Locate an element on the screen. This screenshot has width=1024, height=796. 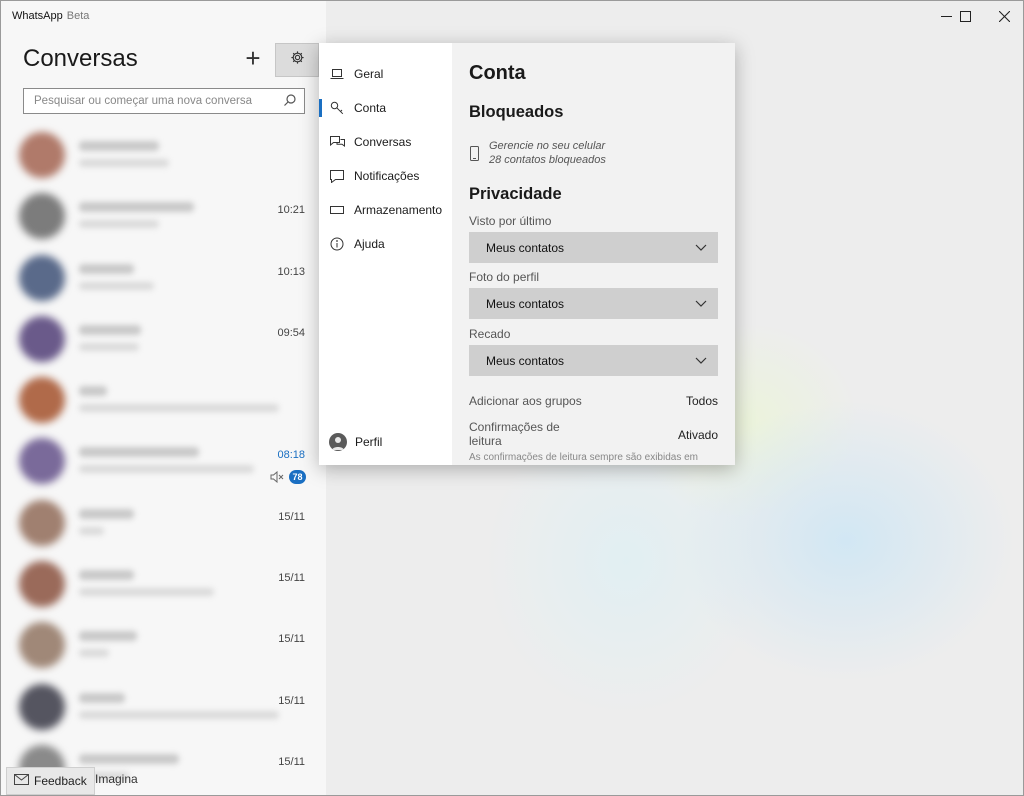
search-input is located at coordinates (144, 101).